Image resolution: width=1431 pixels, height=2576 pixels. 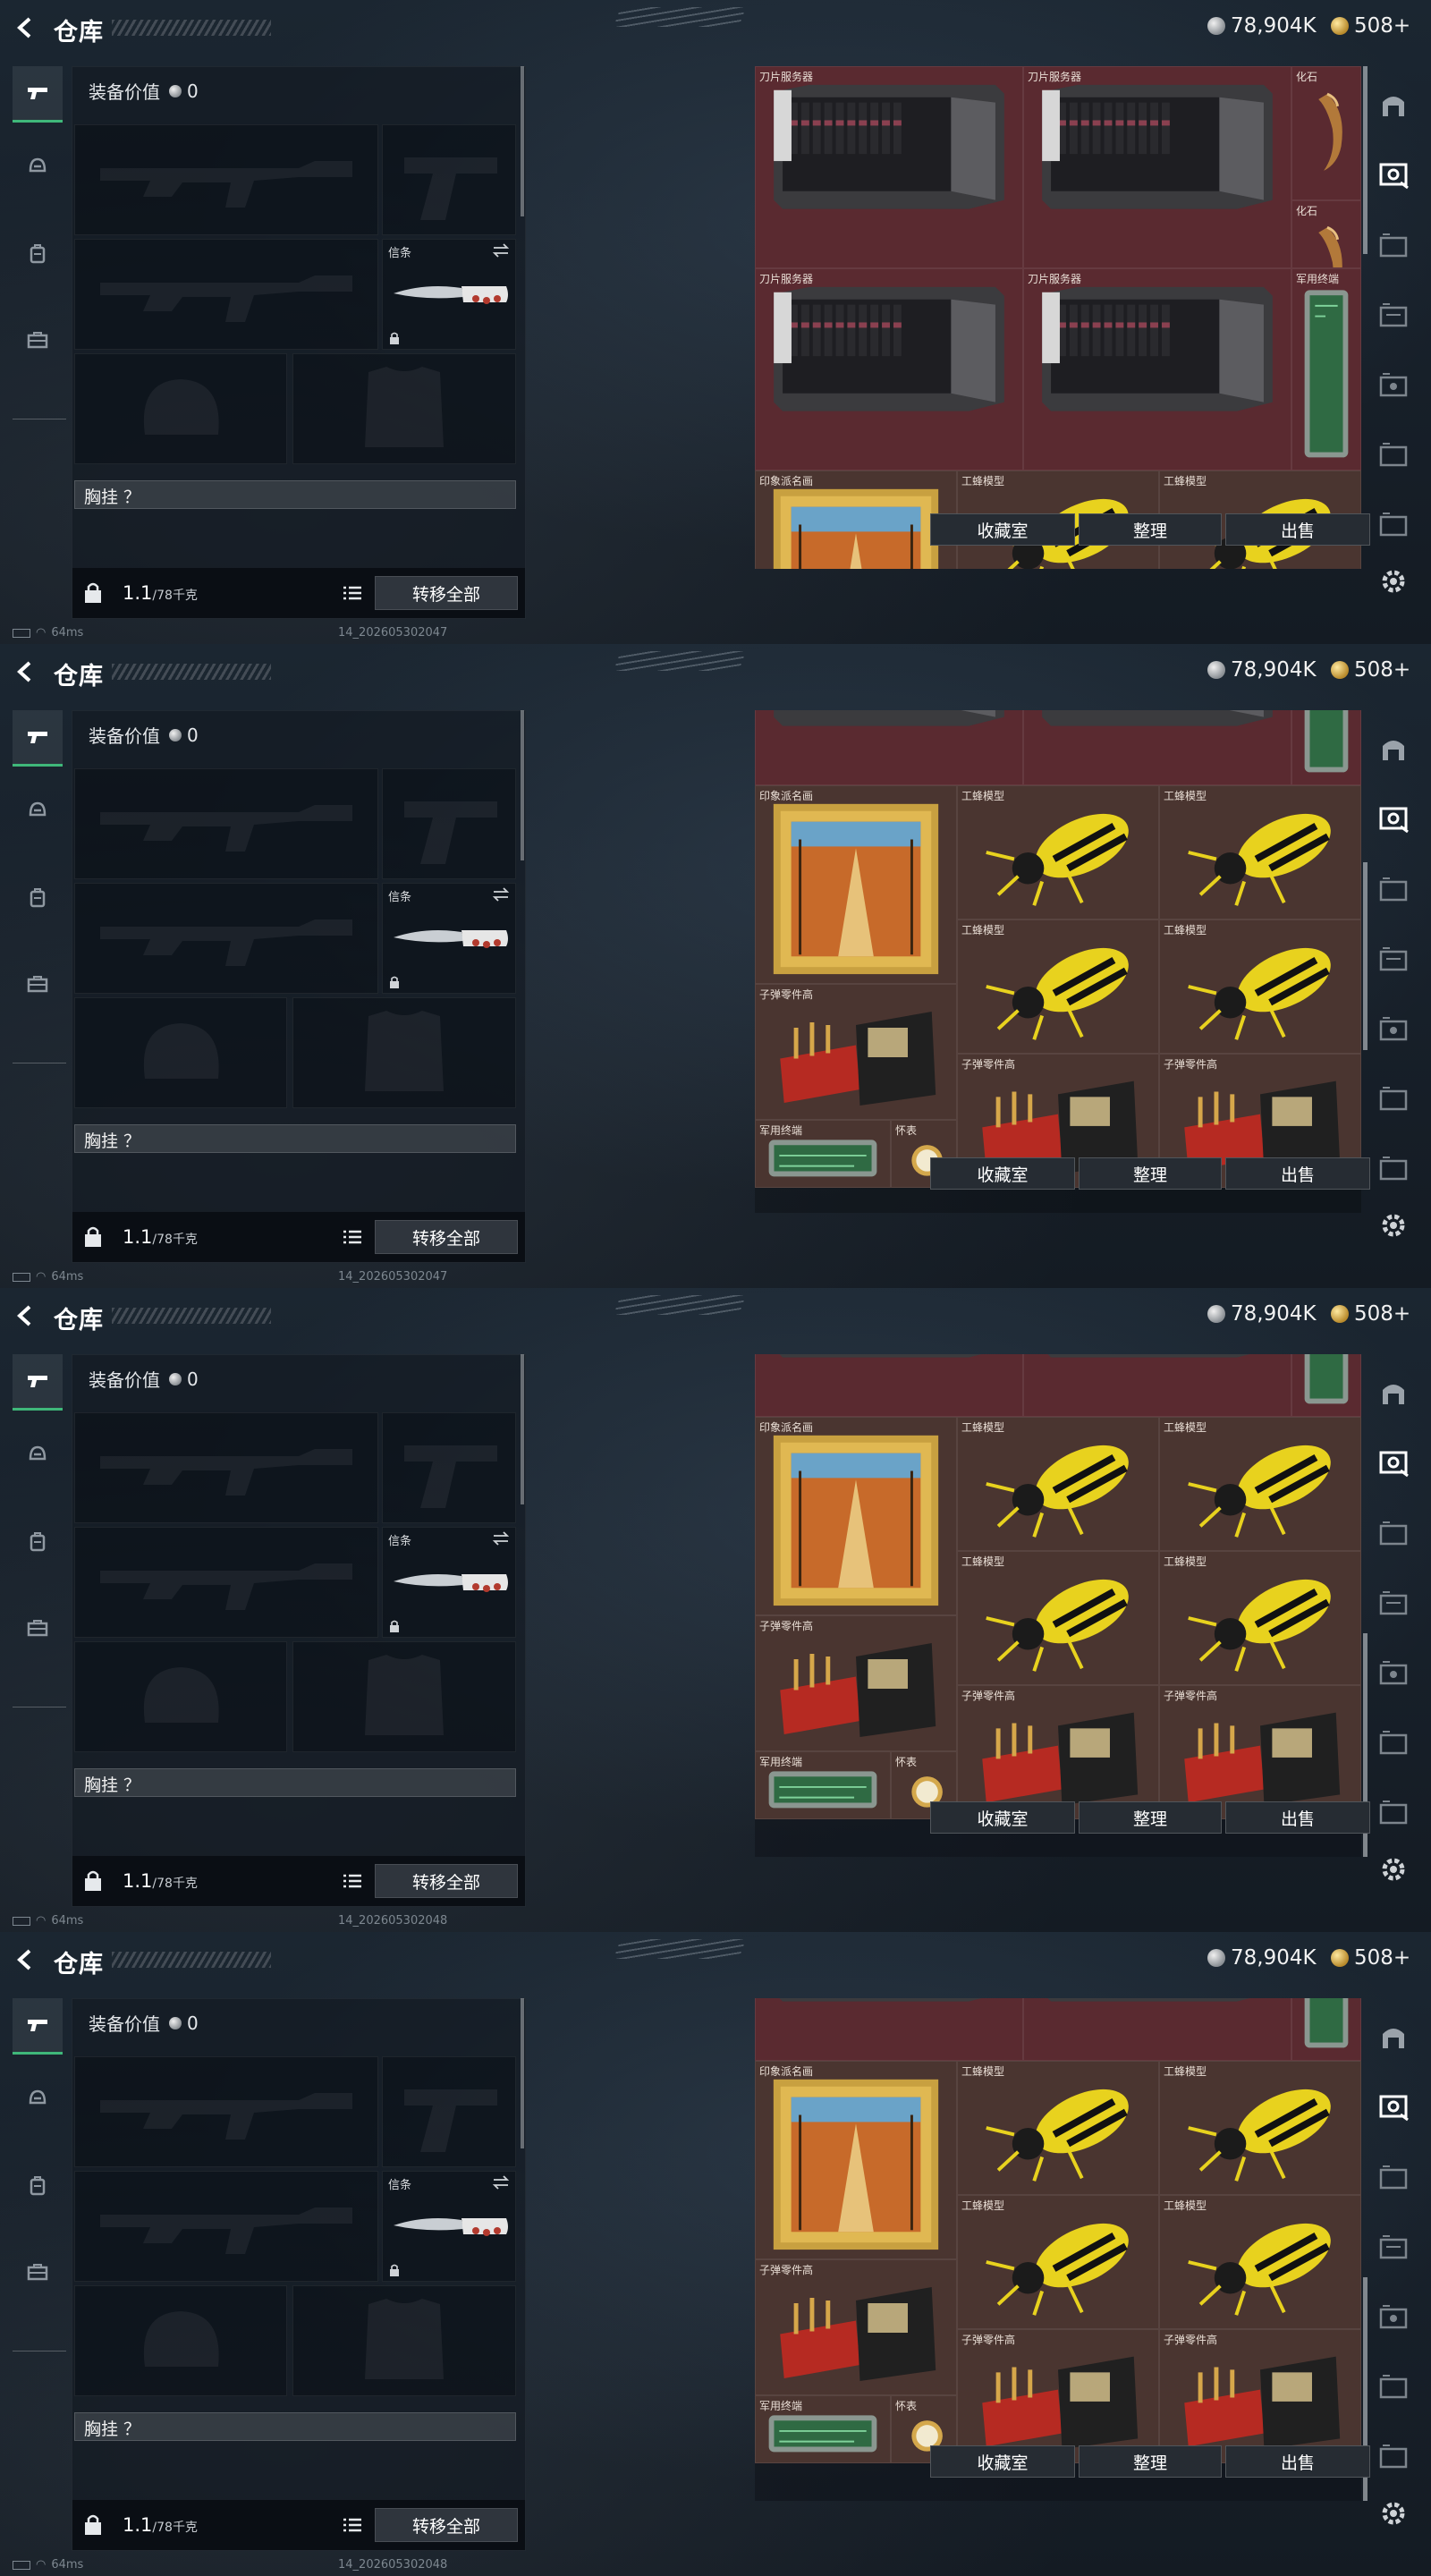 What do you see at coordinates (295, 1782) in the screenshot?
I see `chest-rig-slot: 胸挂 ？` at bounding box center [295, 1782].